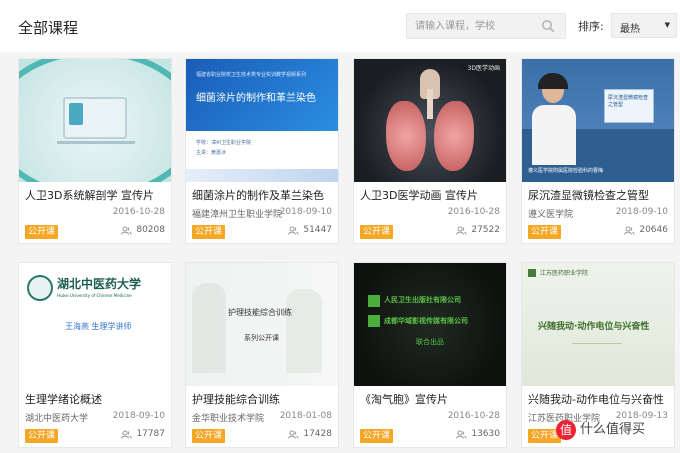 This screenshot has height=453, width=680. Describe the element at coordinates (48, 28) in the screenshot. I see `page-title: 全部课程` at that location.